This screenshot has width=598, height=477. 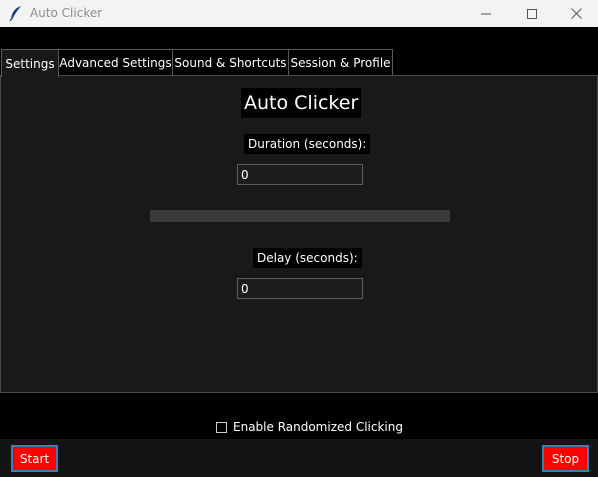 I want to click on tab-settings: Settings, so click(x=30, y=63).